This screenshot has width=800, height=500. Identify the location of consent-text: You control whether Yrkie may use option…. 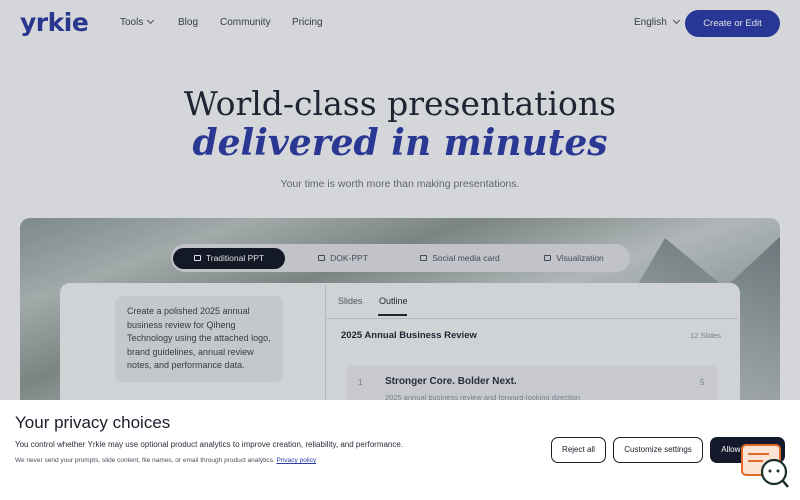
(209, 444).